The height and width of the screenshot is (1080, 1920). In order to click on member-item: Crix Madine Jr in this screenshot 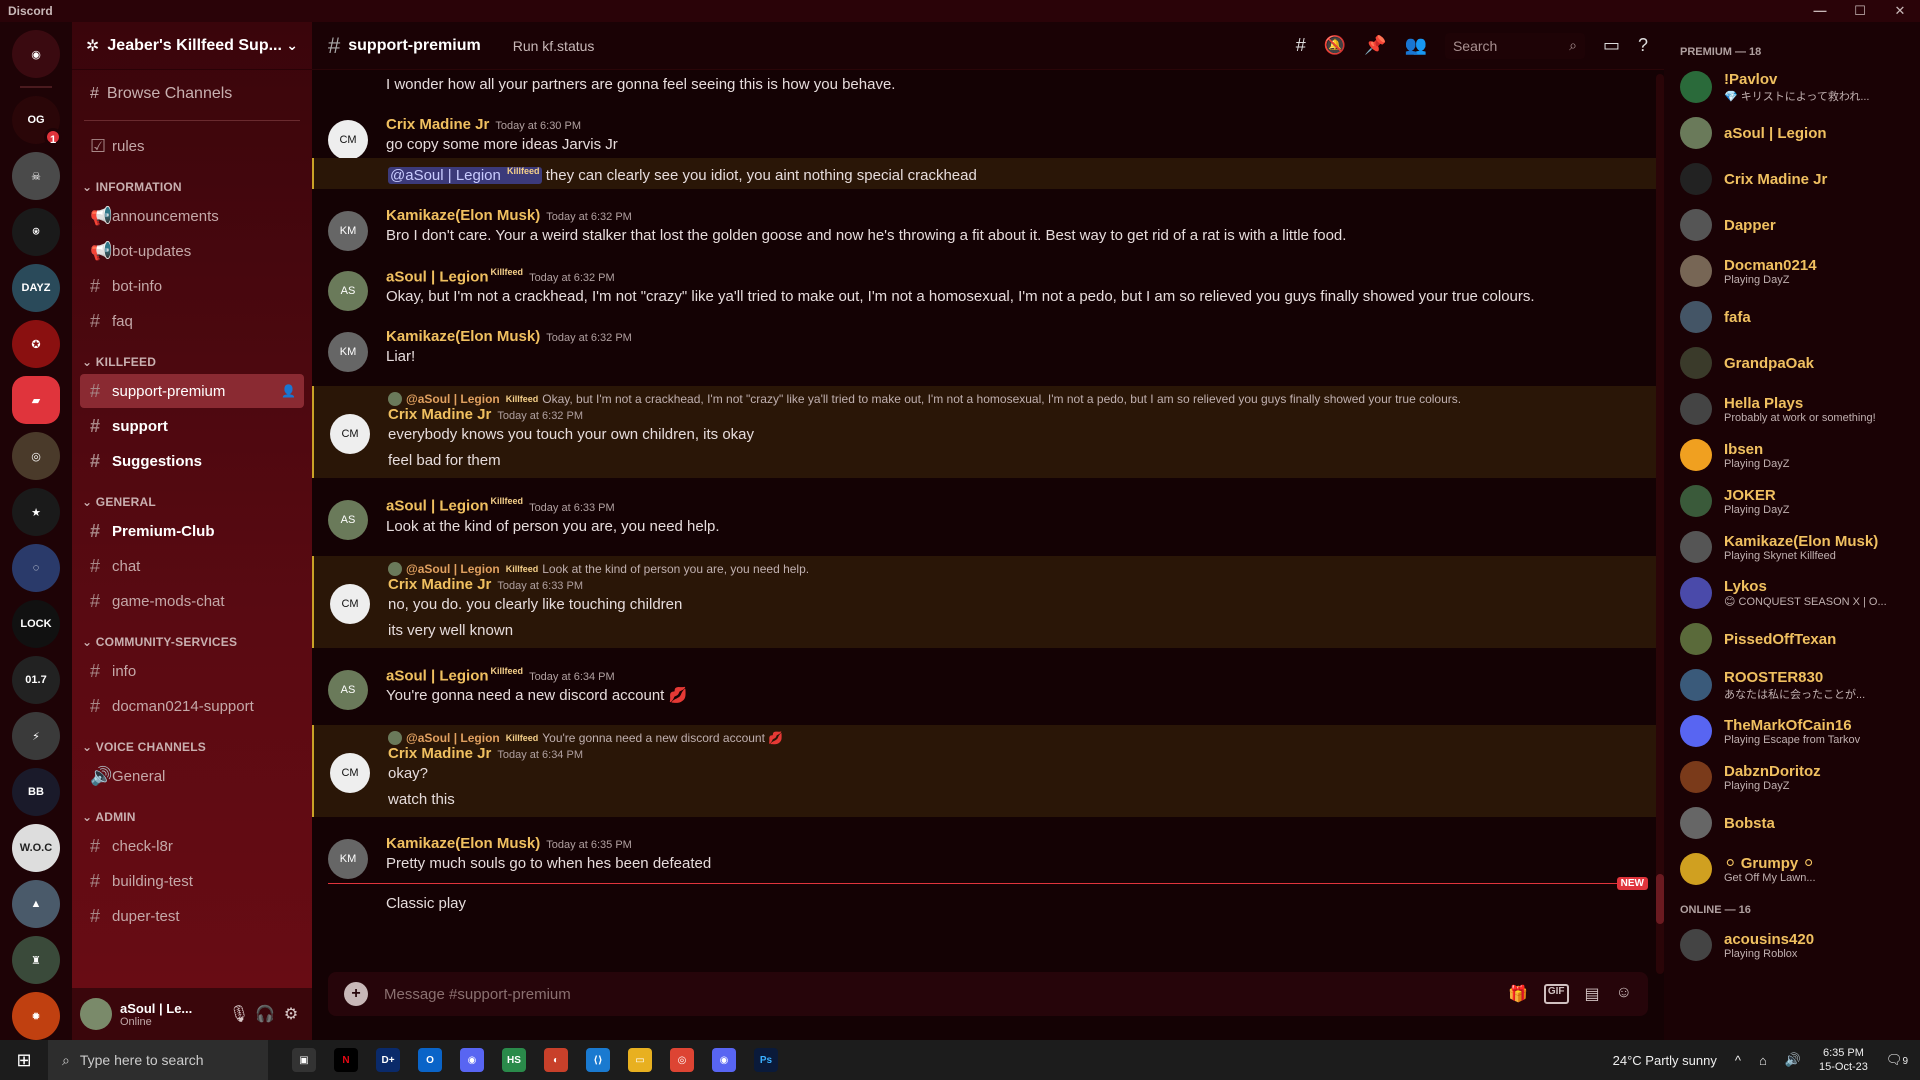, I will do `click(1796, 179)`.